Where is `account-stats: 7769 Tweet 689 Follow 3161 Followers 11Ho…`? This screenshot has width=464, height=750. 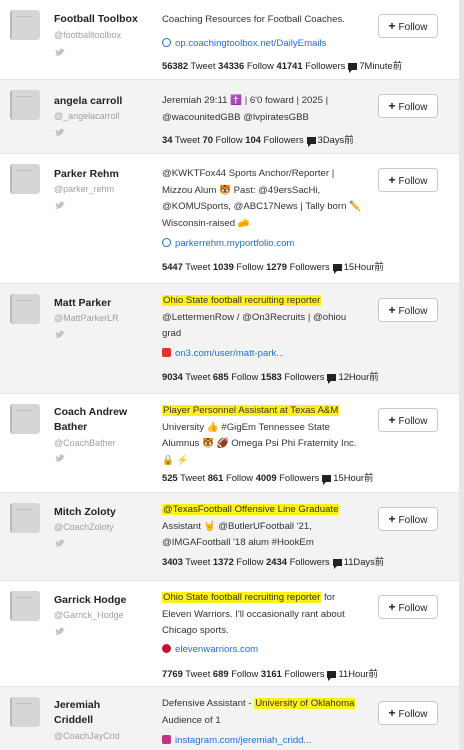
account-stats: 7769 Tweet 689 Follow 3161 Followers 11Ho… is located at coordinates (270, 674).